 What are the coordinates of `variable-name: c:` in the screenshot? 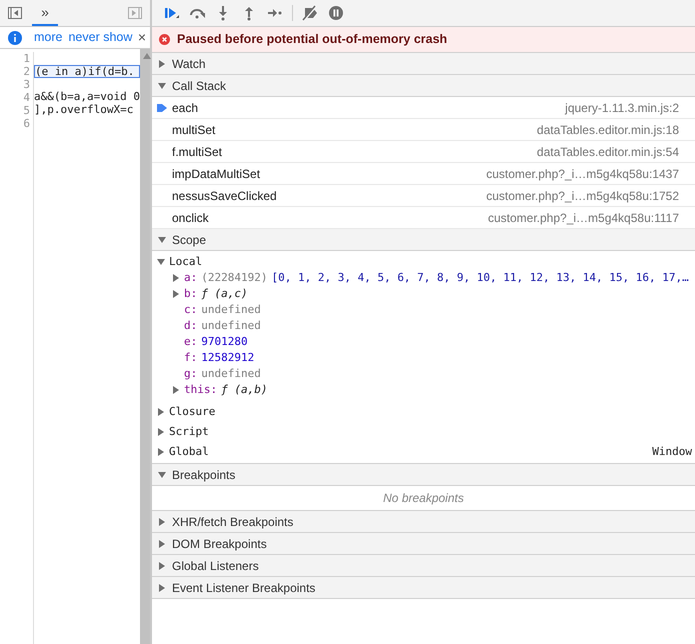 It's located at (191, 310).